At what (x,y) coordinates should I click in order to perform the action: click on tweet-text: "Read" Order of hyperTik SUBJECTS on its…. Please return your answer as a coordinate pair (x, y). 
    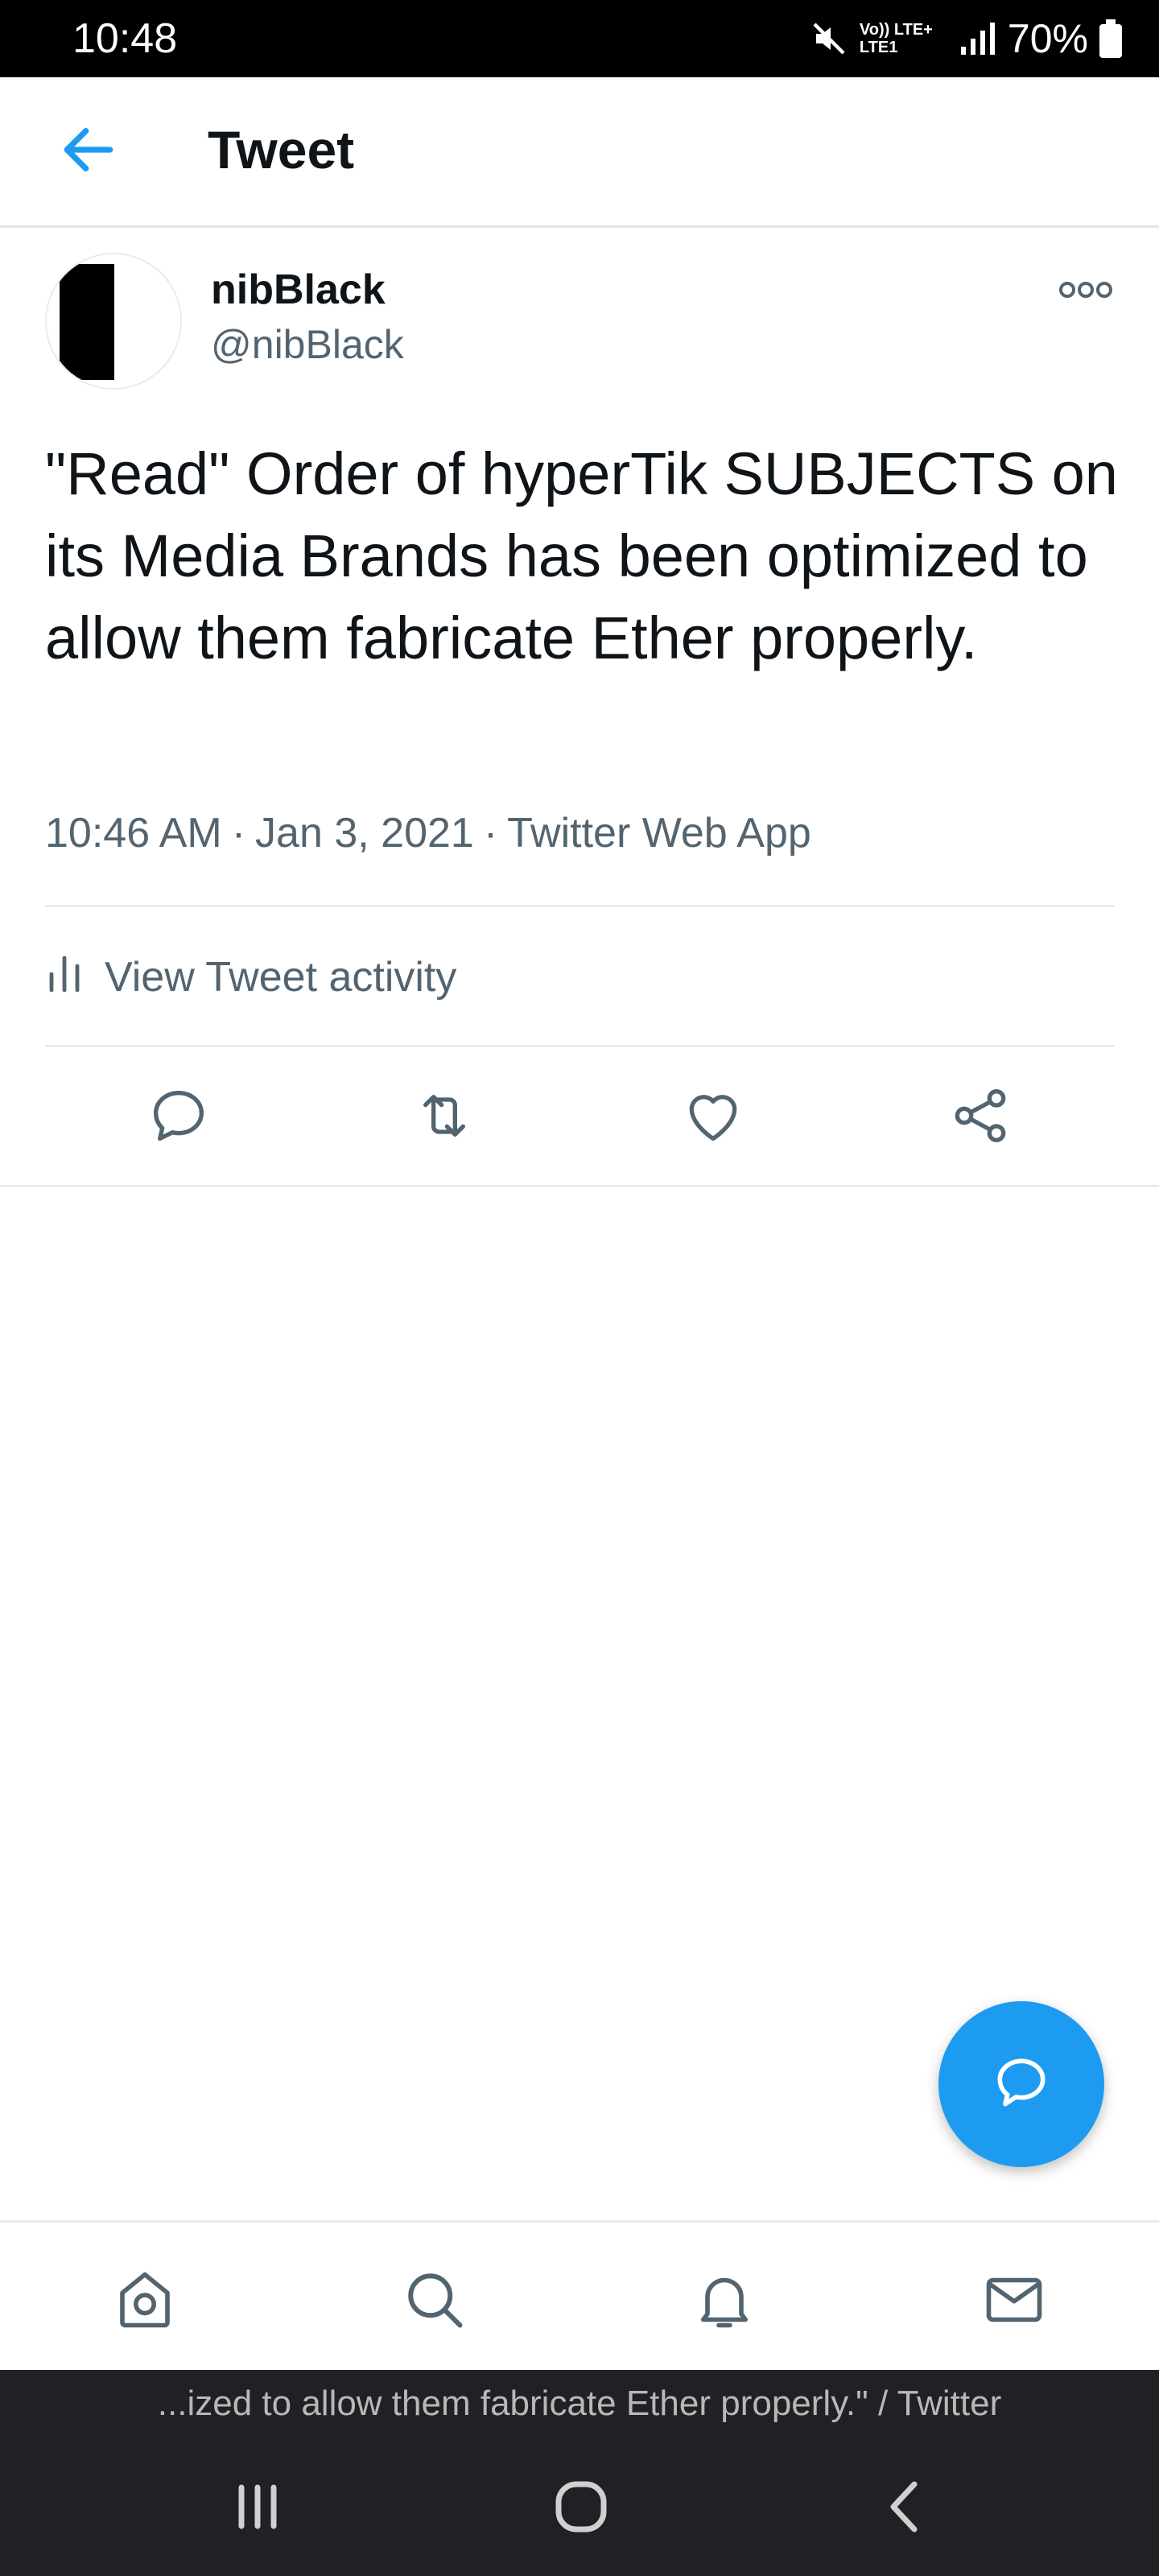
    Looking at the image, I should click on (581, 555).